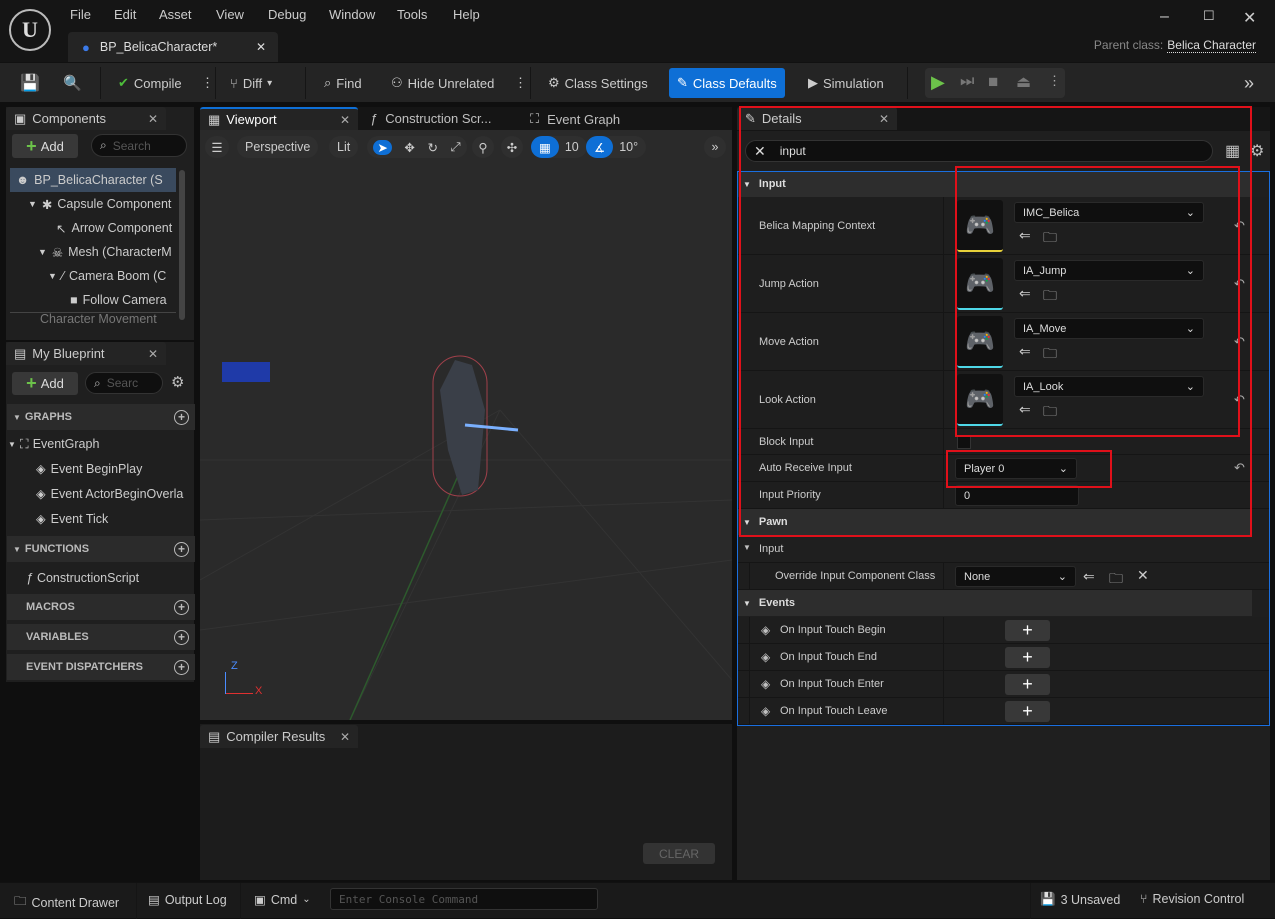  What do you see at coordinates (1015, 576) in the screenshot?
I see `override-input-class-dropdown: None ⌄` at bounding box center [1015, 576].